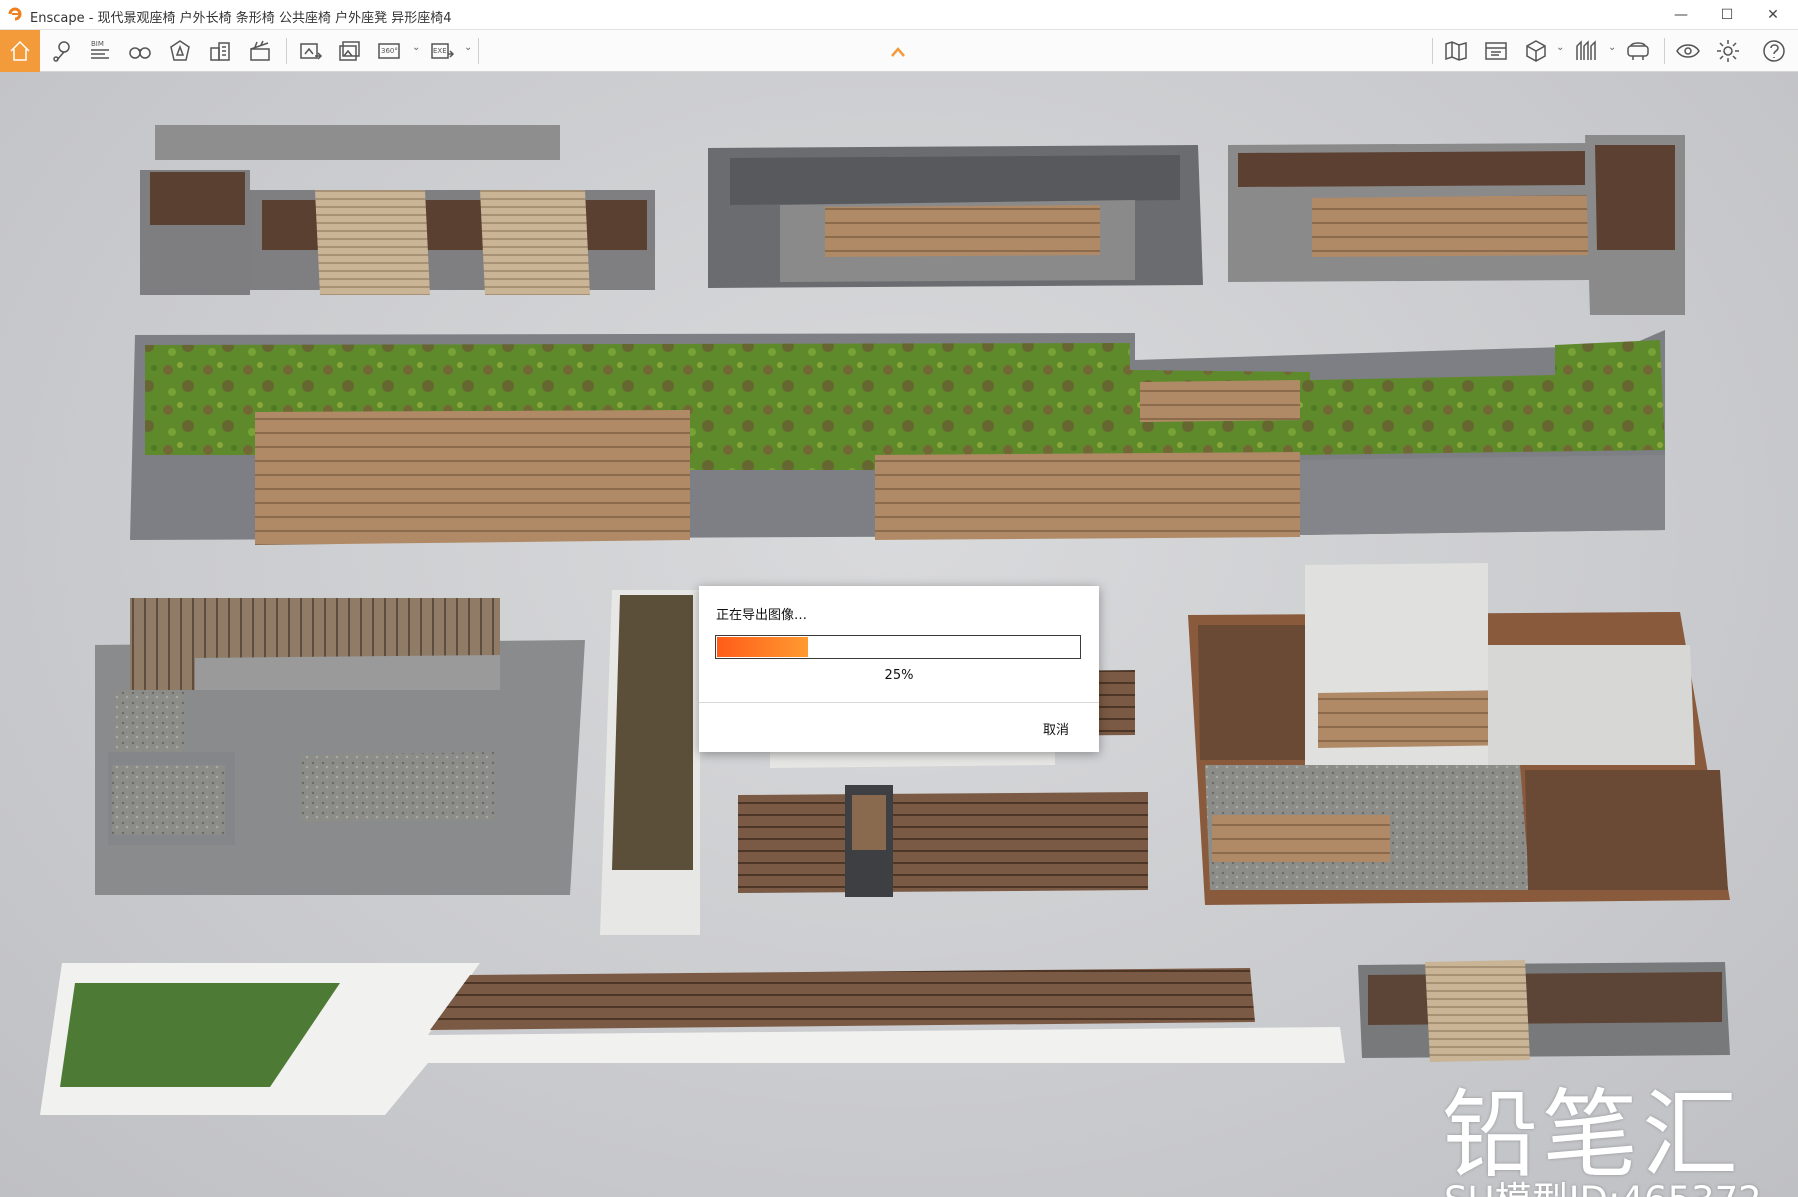 This screenshot has width=1798, height=1197. I want to click on watermark-model-id: SU模型ID:465372, so click(1603, 1183).